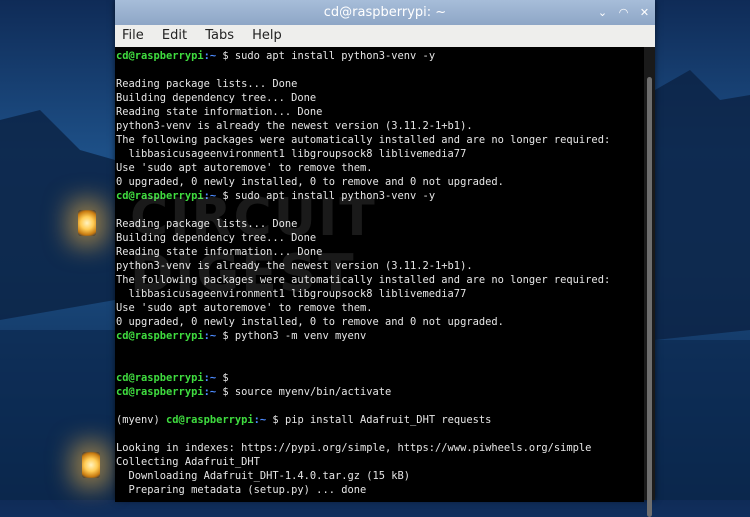  I want to click on venv-indicator: (myenv), so click(141, 420).